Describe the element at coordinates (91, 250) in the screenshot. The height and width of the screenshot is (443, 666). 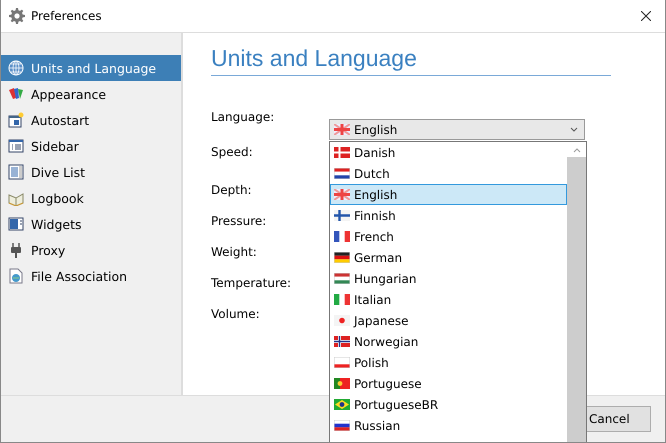
I see `sidebar-item: Proxy` at that location.